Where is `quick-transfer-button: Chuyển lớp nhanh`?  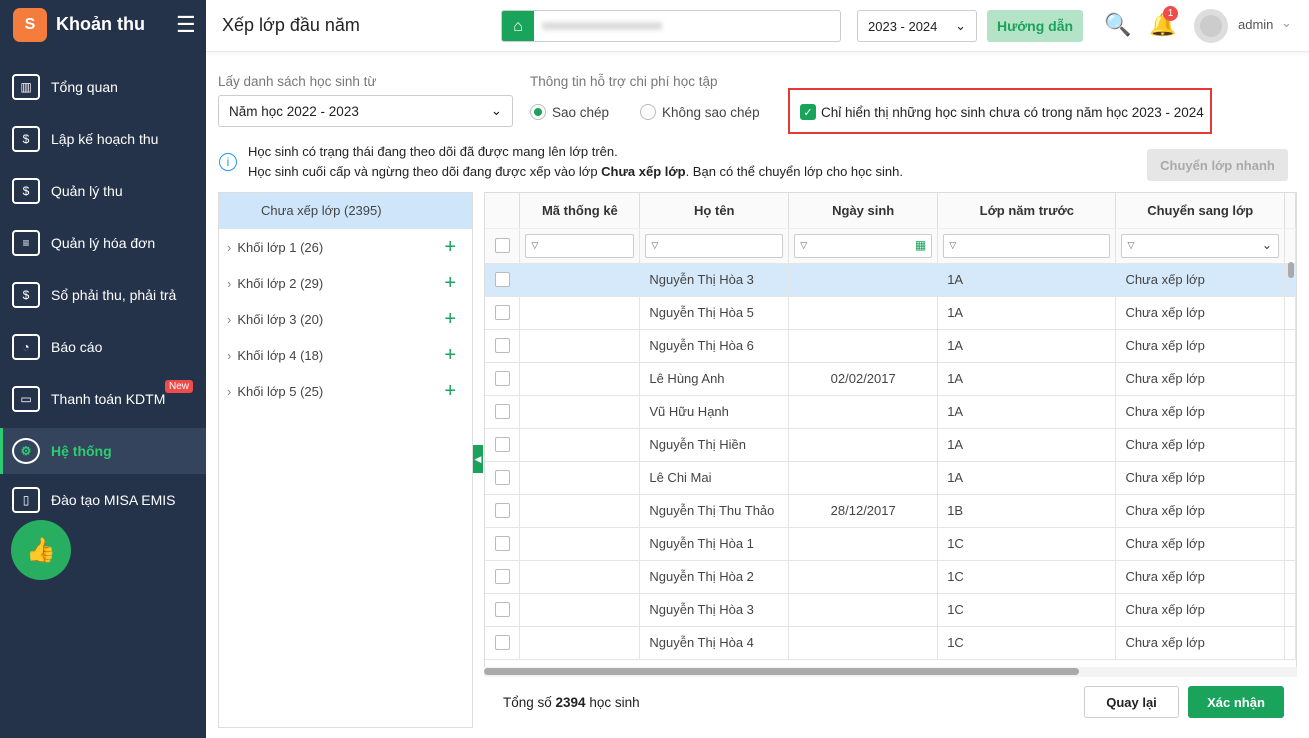
quick-transfer-button: Chuyển lớp nhanh is located at coordinates (1217, 165).